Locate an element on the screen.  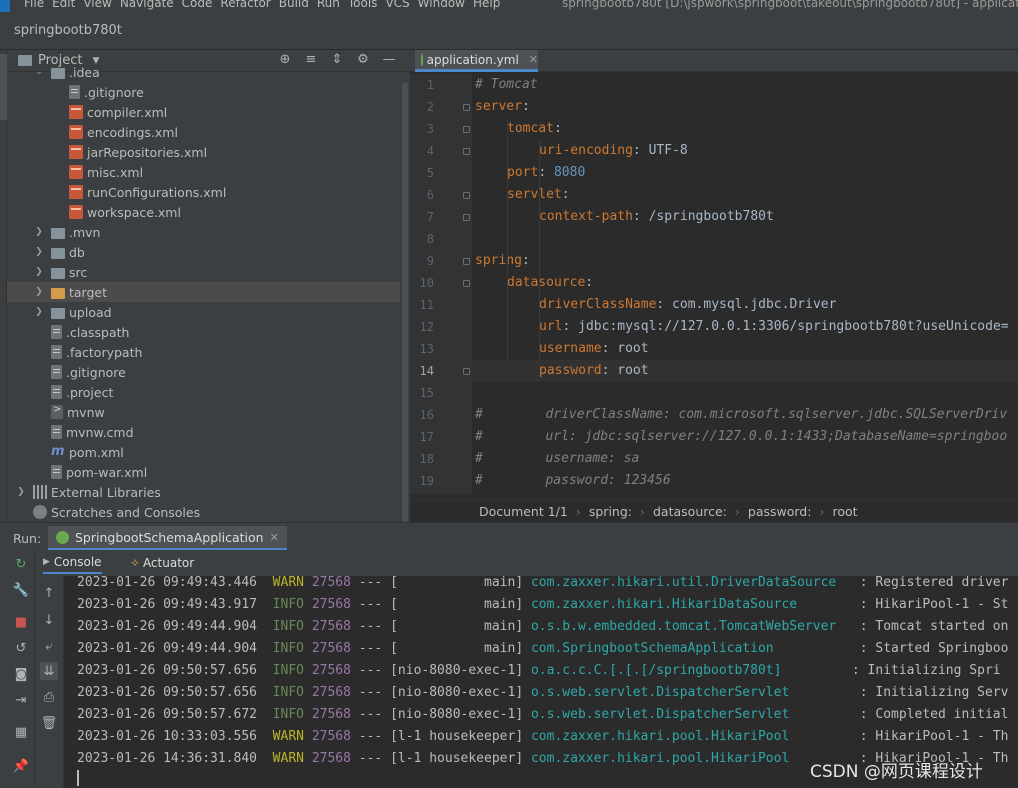
menu-view: View is located at coordinates (97, 5).